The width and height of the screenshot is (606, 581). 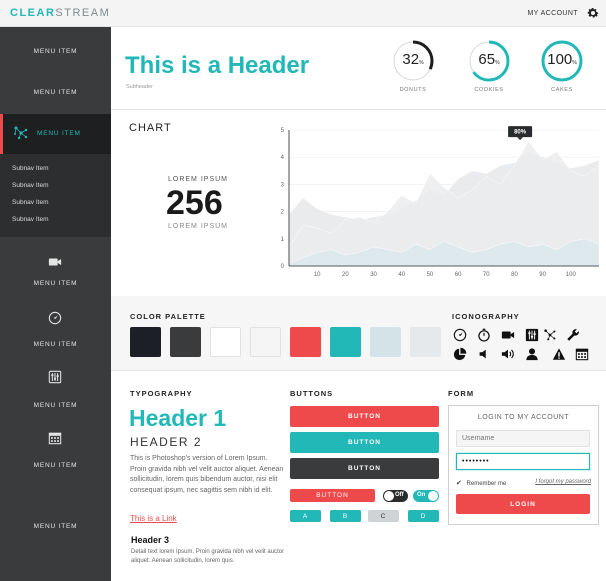 What do you see at coordinates (523, 461) in the screenshot?
I see `password-field` at bounding box center [523, 461].